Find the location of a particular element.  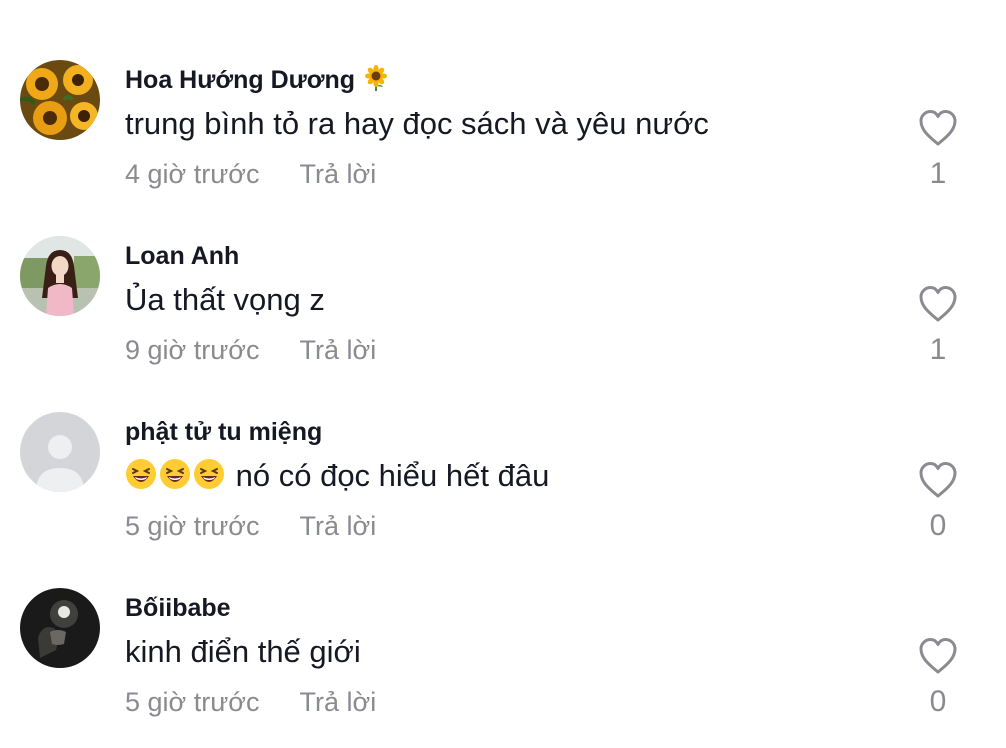

dark-selfie-avatar-image is located at coordinates (60, 628).